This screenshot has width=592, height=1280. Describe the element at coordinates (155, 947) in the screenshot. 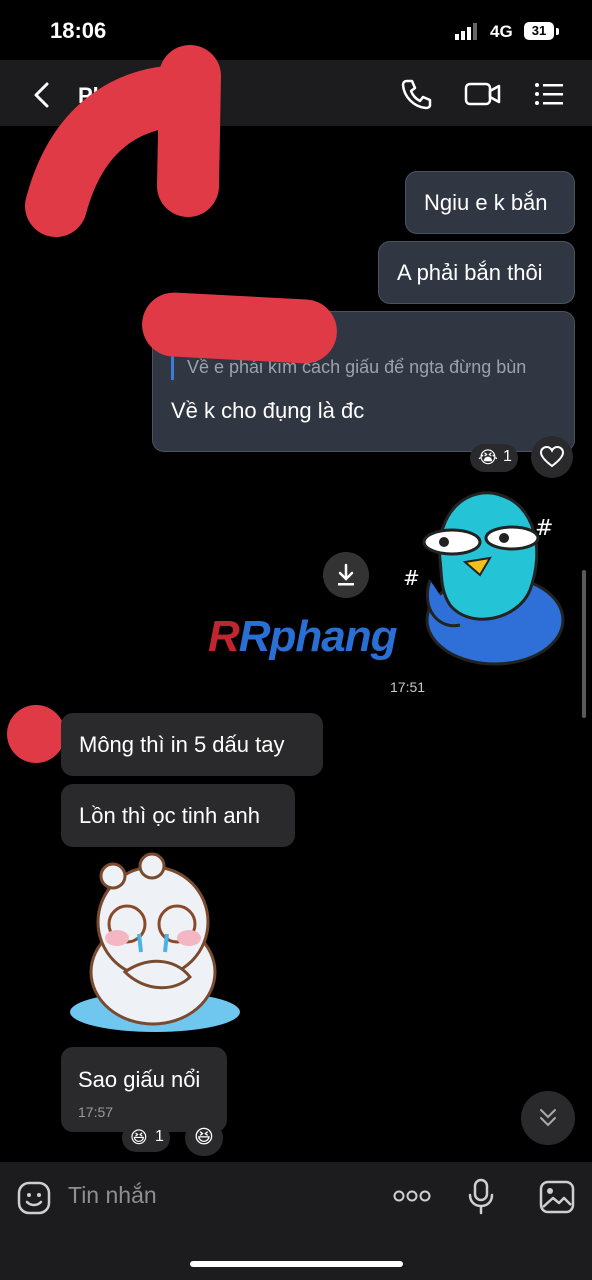

I see `crying-bear-sticker` at that location.